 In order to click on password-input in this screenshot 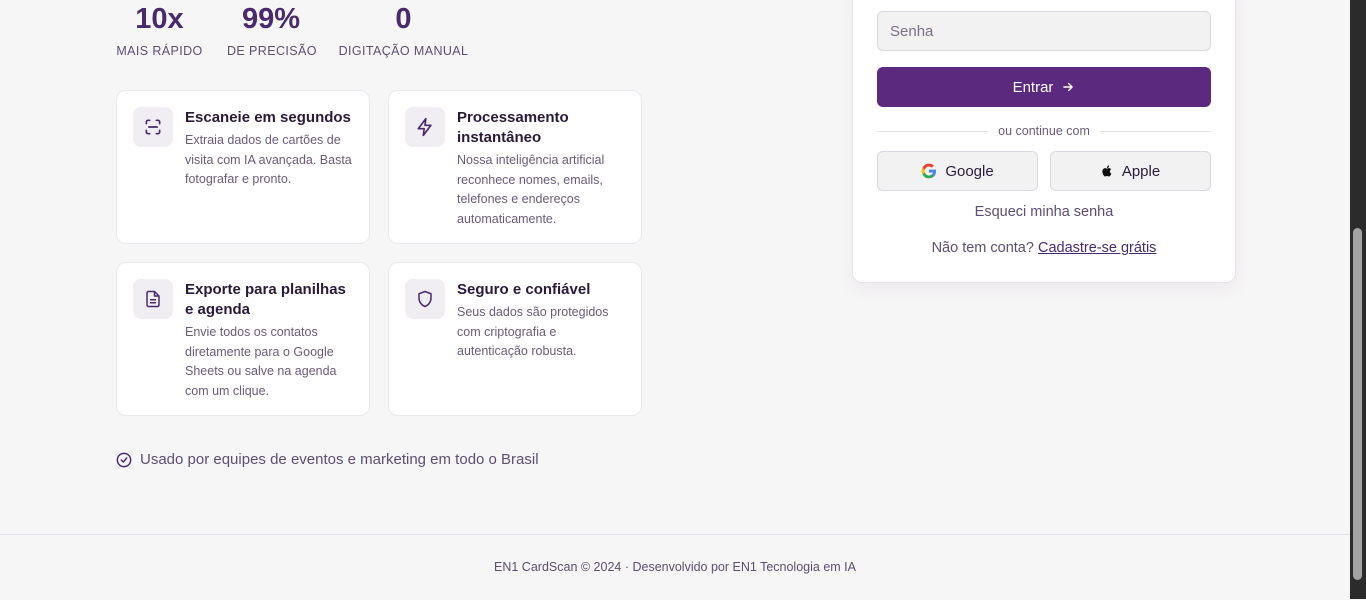, I will do `click(1044, 31)`.